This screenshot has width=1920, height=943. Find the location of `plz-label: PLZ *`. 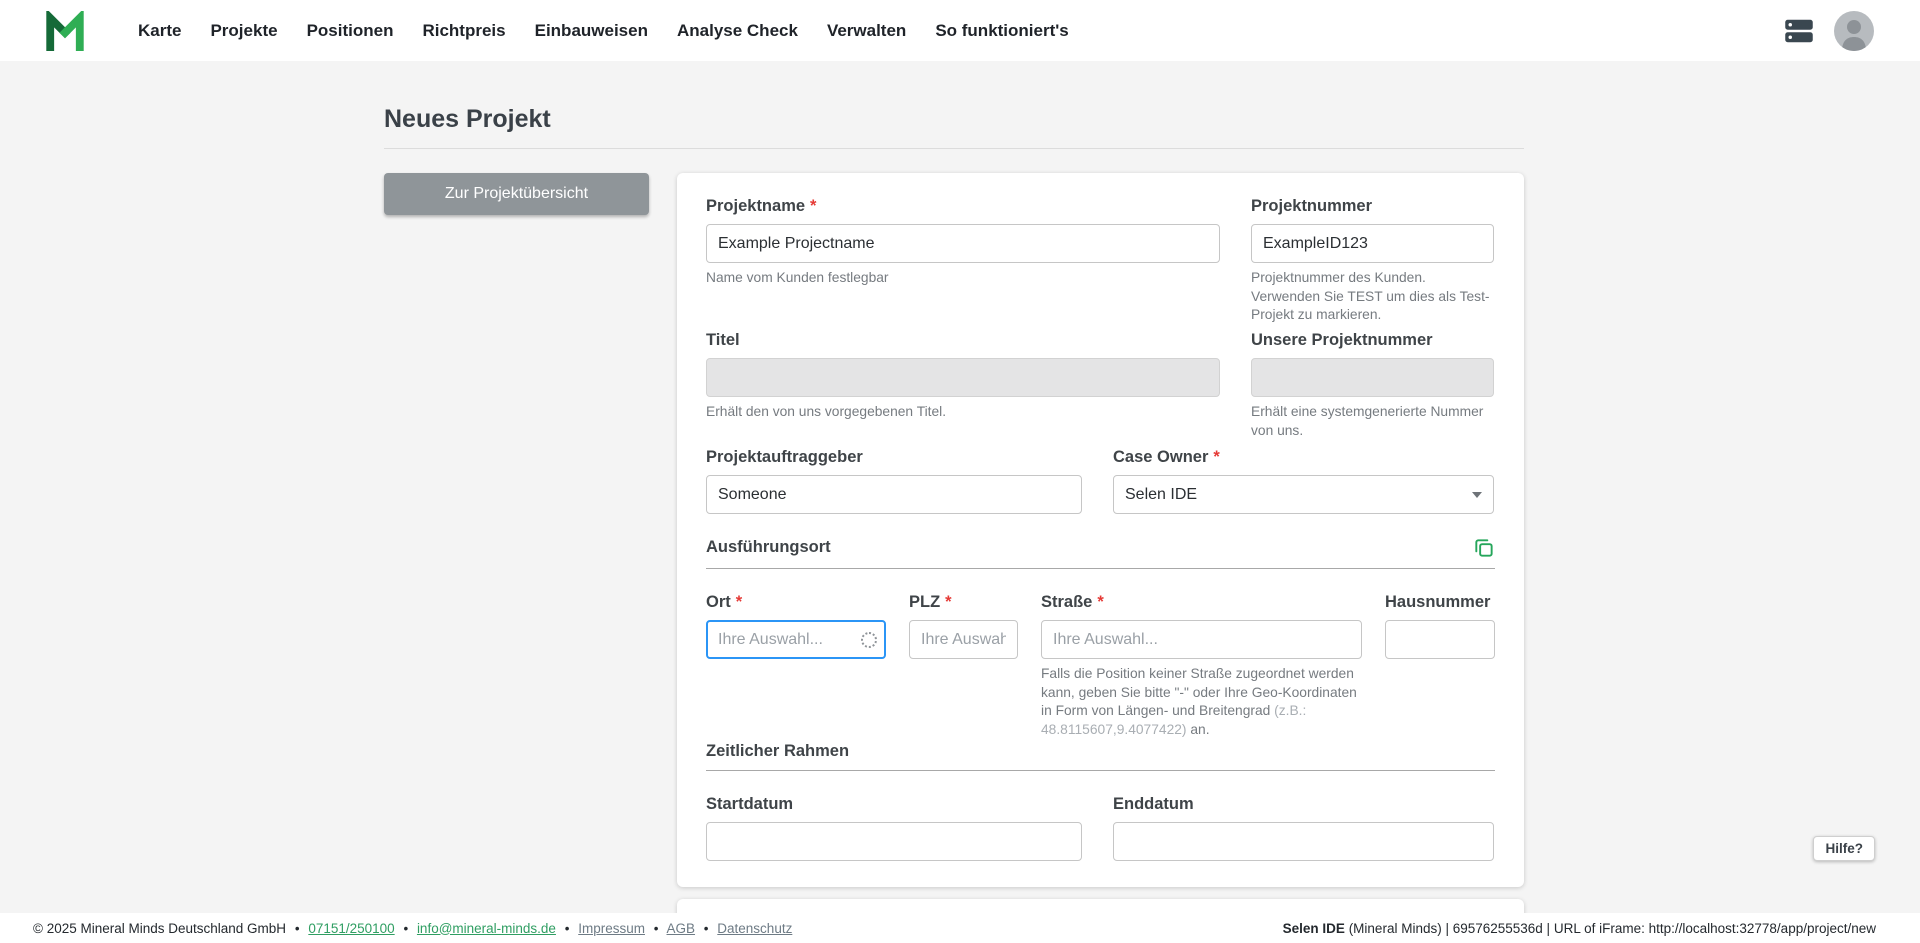

plz-label: PLZ * is located at coordinates (963, 602).